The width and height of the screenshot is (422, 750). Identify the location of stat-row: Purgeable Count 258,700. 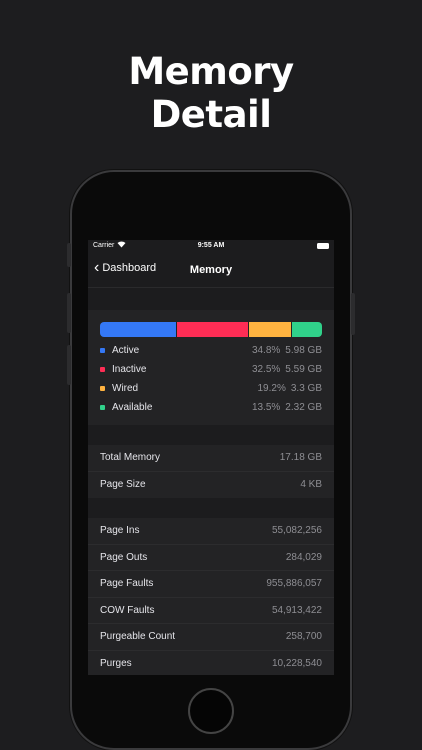
(211, 637).